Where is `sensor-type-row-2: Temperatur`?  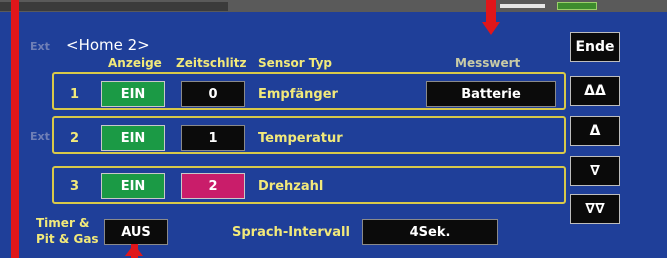
sensor-type-row-2: Temperatur is located at coordinates (300, 138).